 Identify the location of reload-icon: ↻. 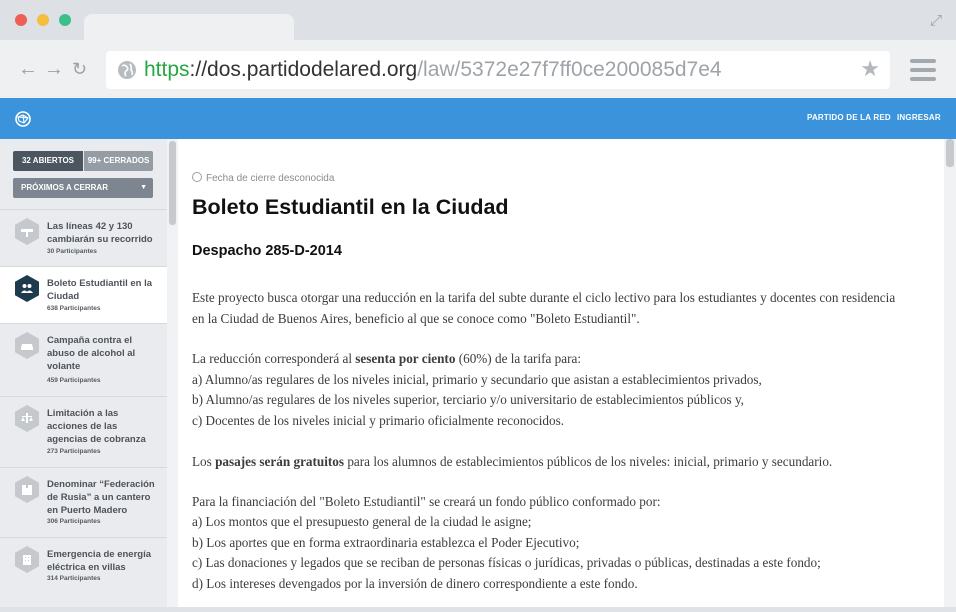
(79, 69).